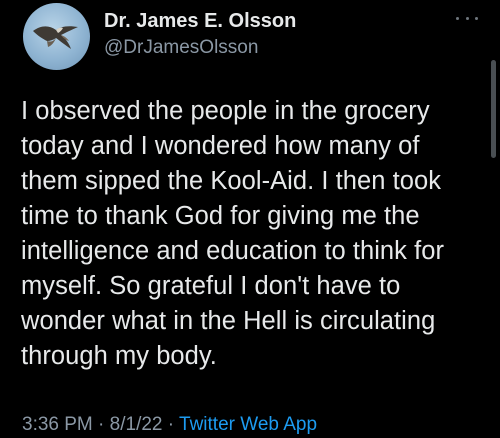  I want to click on tweet-time: 3:36 PM, so click(57, 424).